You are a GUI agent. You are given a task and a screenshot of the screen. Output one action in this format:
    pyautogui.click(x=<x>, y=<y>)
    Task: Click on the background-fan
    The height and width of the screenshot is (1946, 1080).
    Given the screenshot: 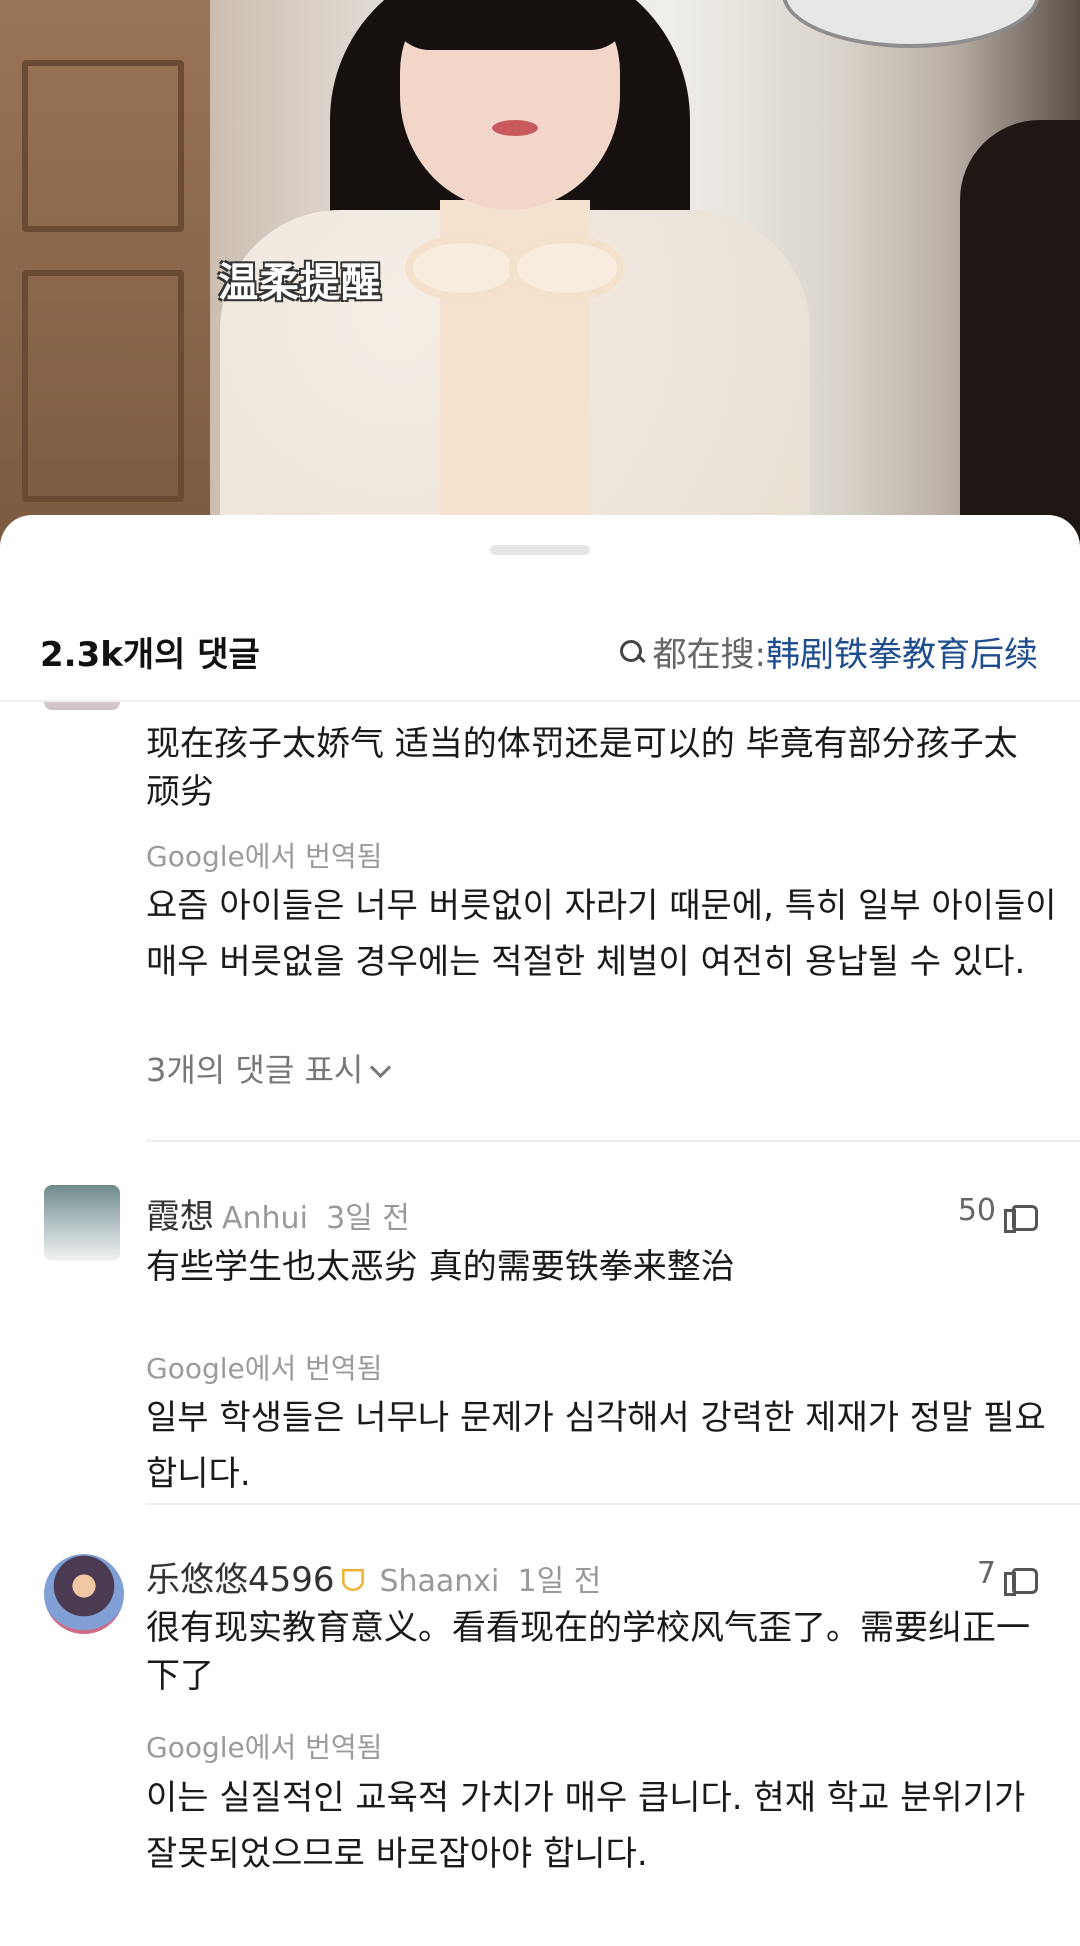 What is the action you would take?
    pyautogui.click(x=911, y=24)
    